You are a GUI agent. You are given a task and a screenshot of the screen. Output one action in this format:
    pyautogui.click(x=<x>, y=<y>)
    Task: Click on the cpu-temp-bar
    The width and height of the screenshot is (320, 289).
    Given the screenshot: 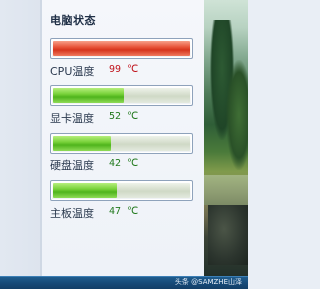 What is the action you would take?
    pyautogui.click(x=121, y=48)
    